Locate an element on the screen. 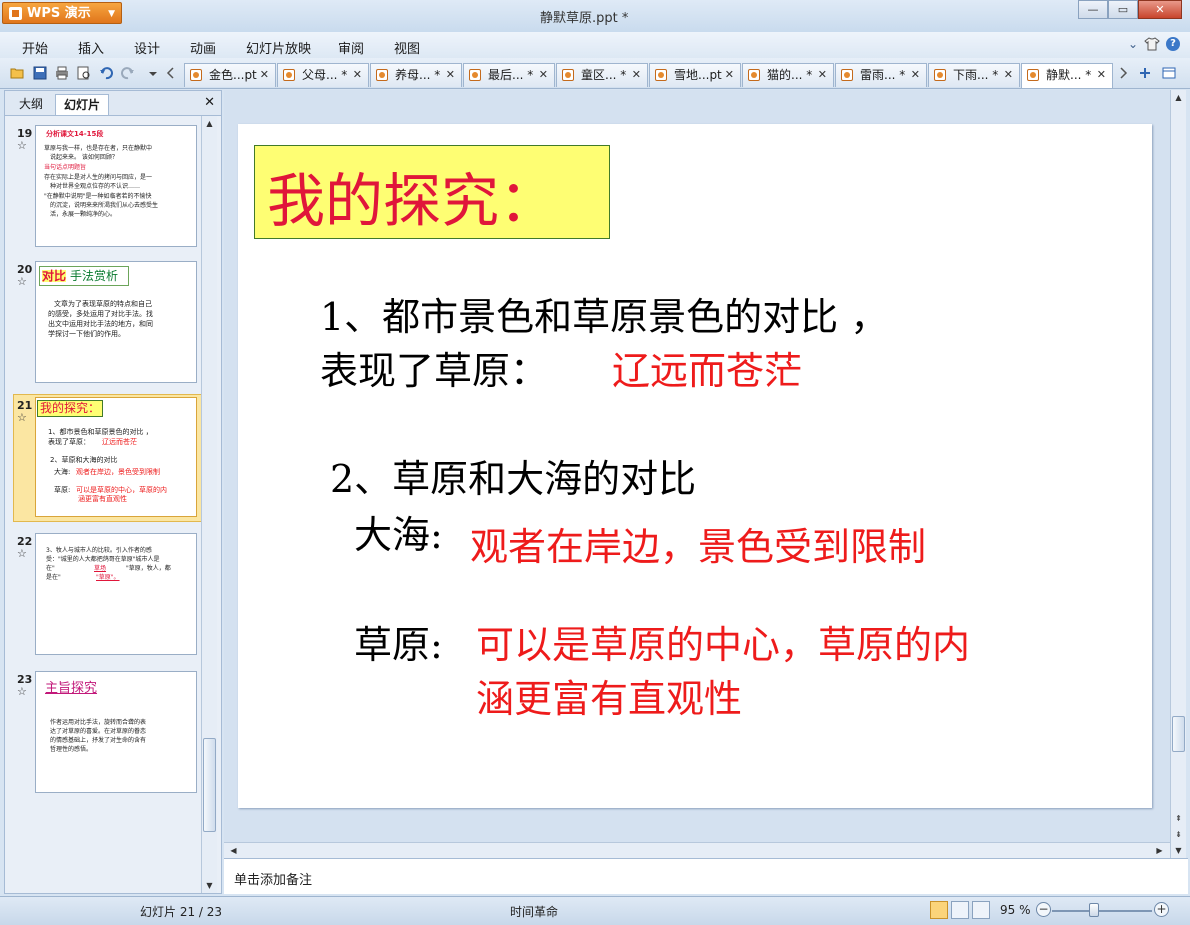 Image resolution: width=1190 pixels, height=925 pixels. scroll-right-icon: ▶ is located at coordinates (1159, 850).